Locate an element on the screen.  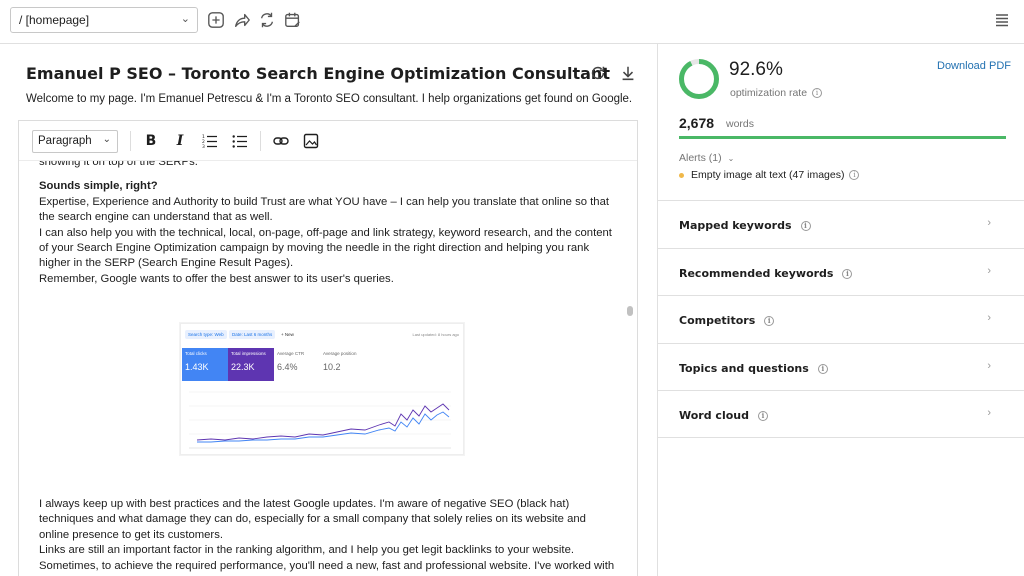
gsc-tile-label: Average position is located at coordinates (340, 353).